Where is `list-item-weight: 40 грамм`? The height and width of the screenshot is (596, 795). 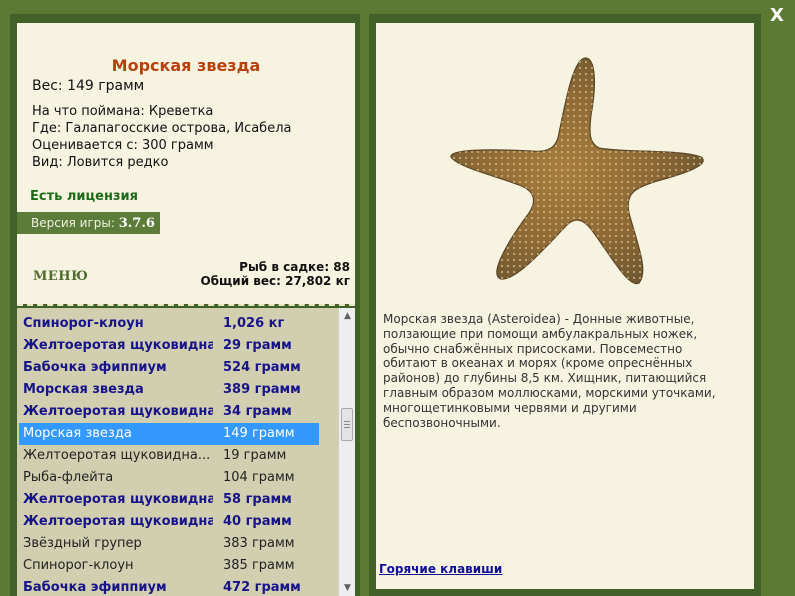
list-item-weight: 40 грамм is located at coordinates (257, 521).